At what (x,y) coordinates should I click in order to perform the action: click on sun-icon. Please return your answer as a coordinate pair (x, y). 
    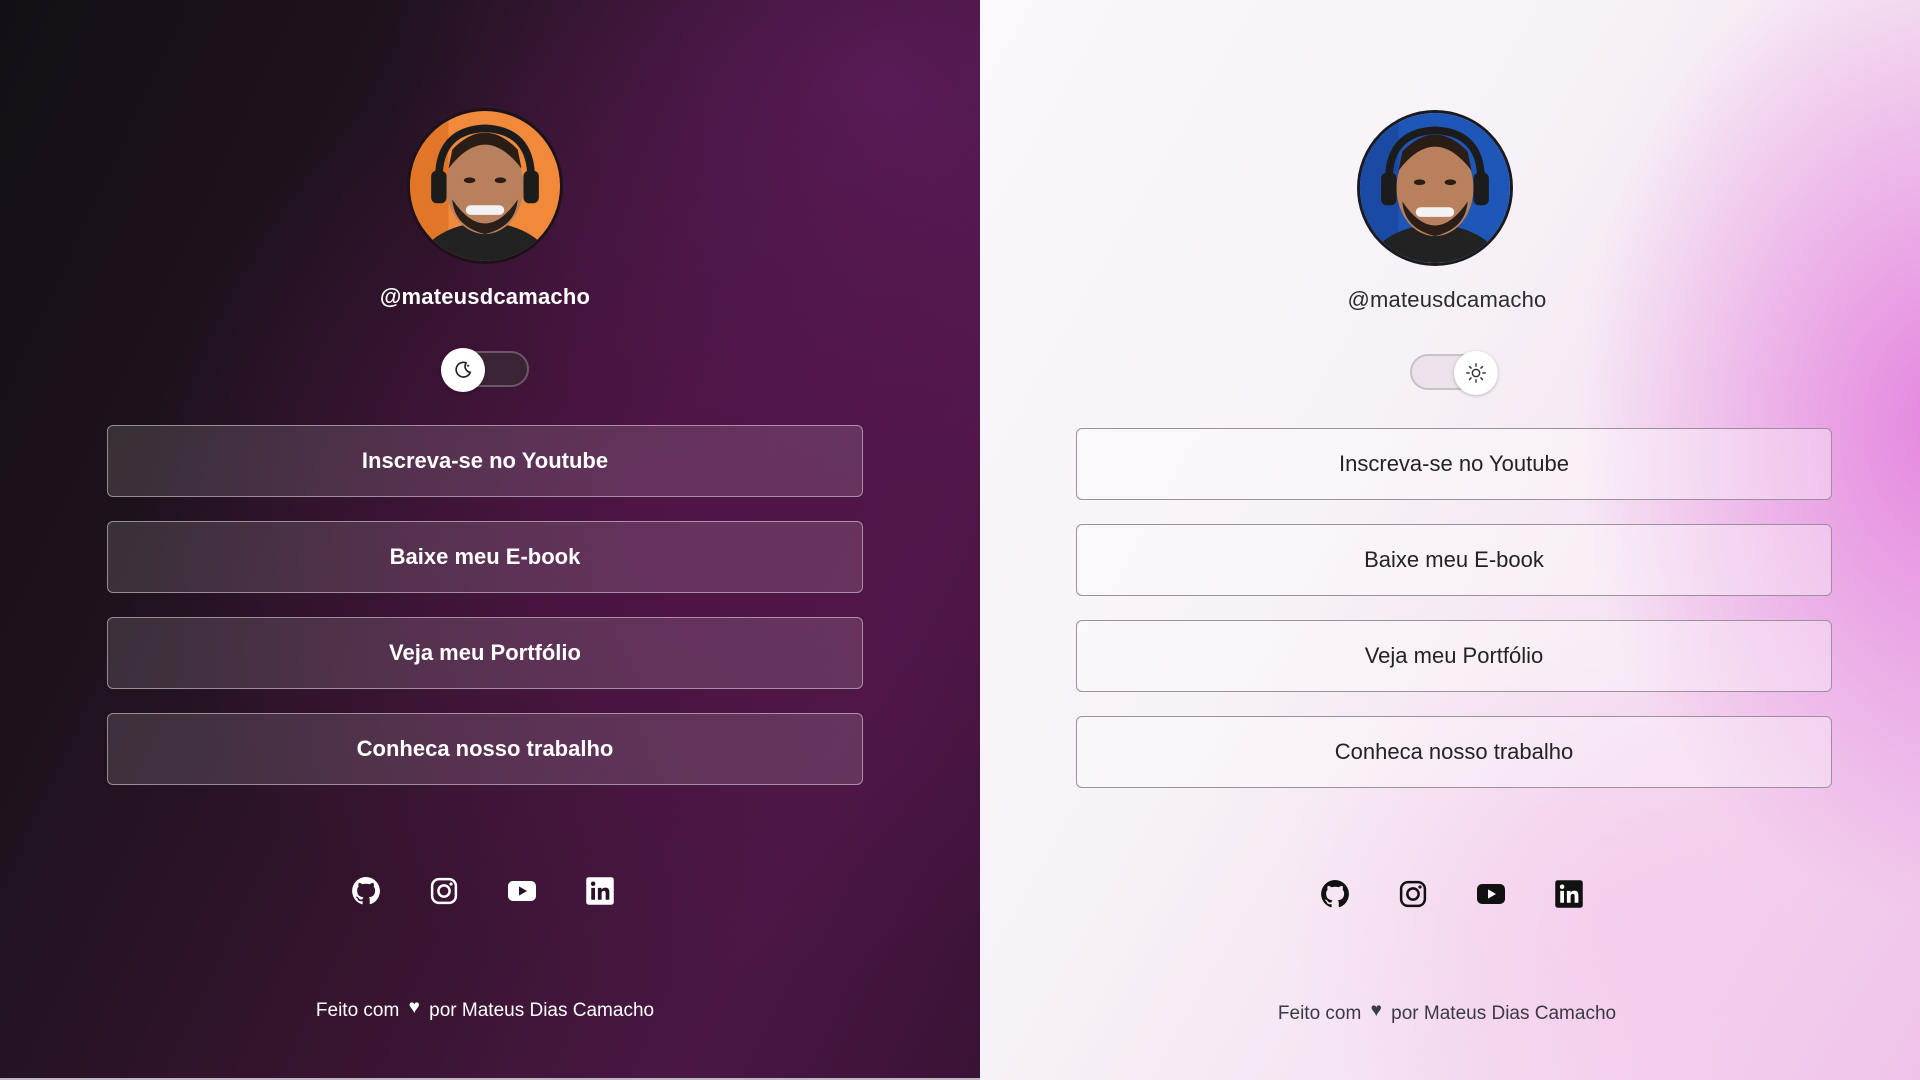
    Looking at the image, I should click on (1476, 373).